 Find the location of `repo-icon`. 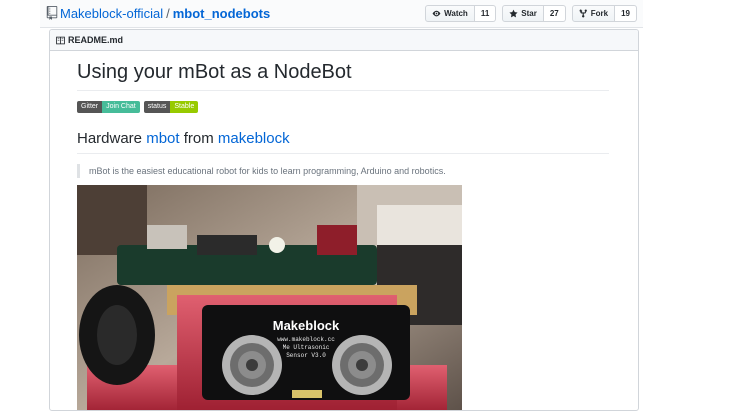

repo-icon is located at coordinates (52, 13).